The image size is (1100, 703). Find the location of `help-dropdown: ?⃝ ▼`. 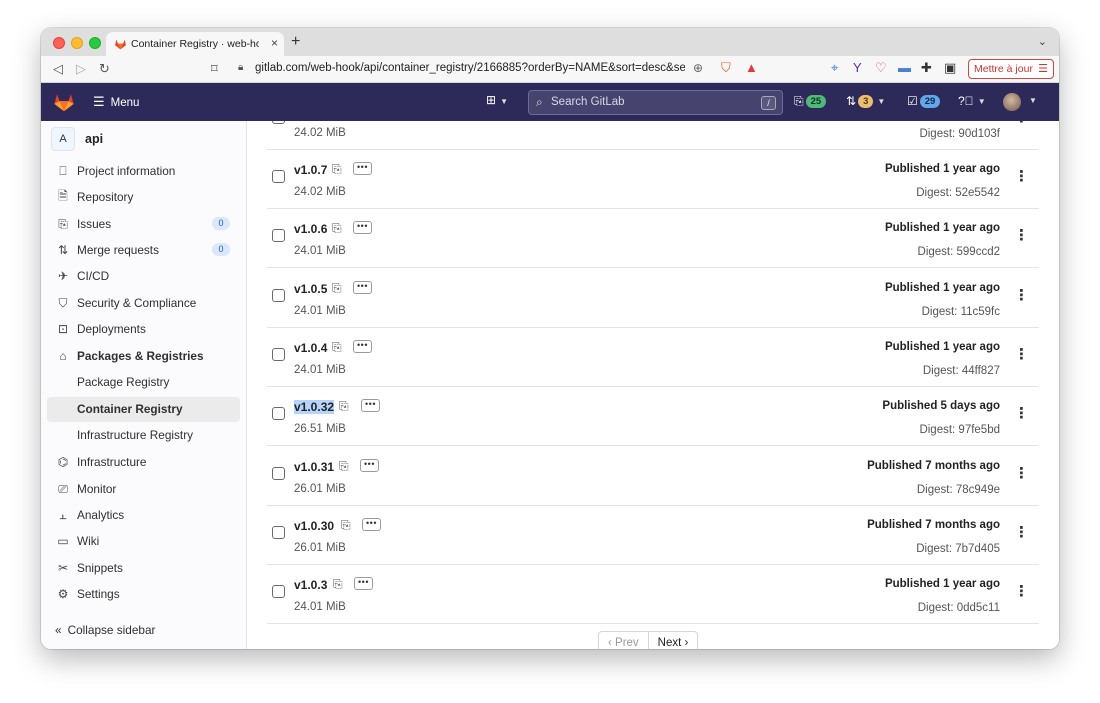

help-dropdown: ?⃝ ▼ is located at coordinates (972, 101).